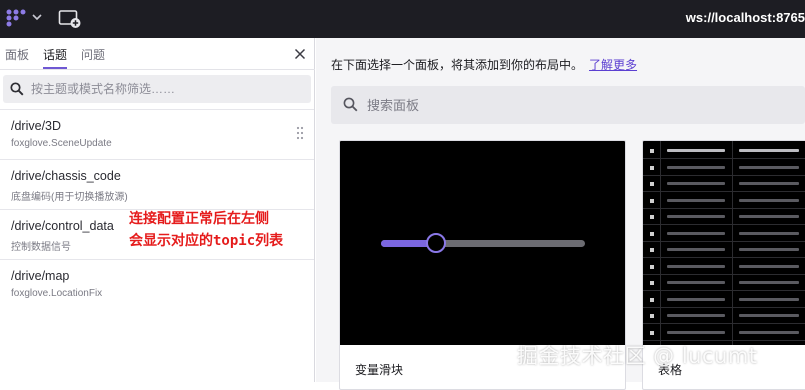 The image size is (805, 390). I want to click on chevron-down-icon, so click(37, 17).